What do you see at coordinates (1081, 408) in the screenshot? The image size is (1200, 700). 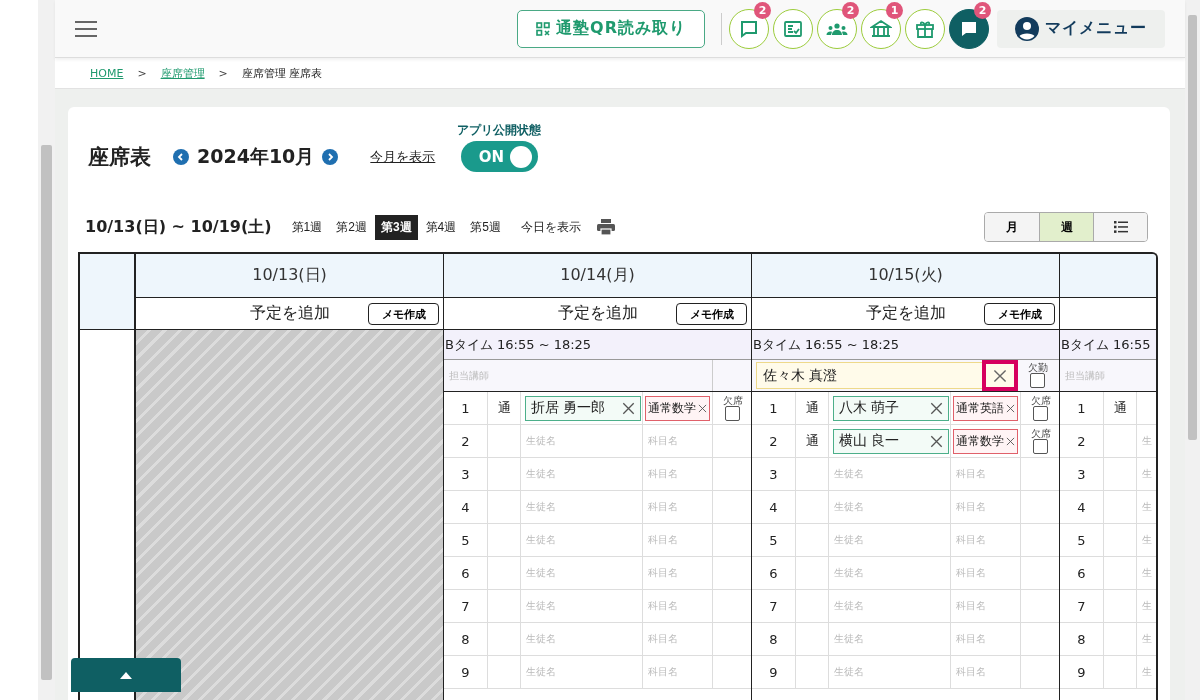 I see `seat-number: 1` at bounding box center [1081, 408].